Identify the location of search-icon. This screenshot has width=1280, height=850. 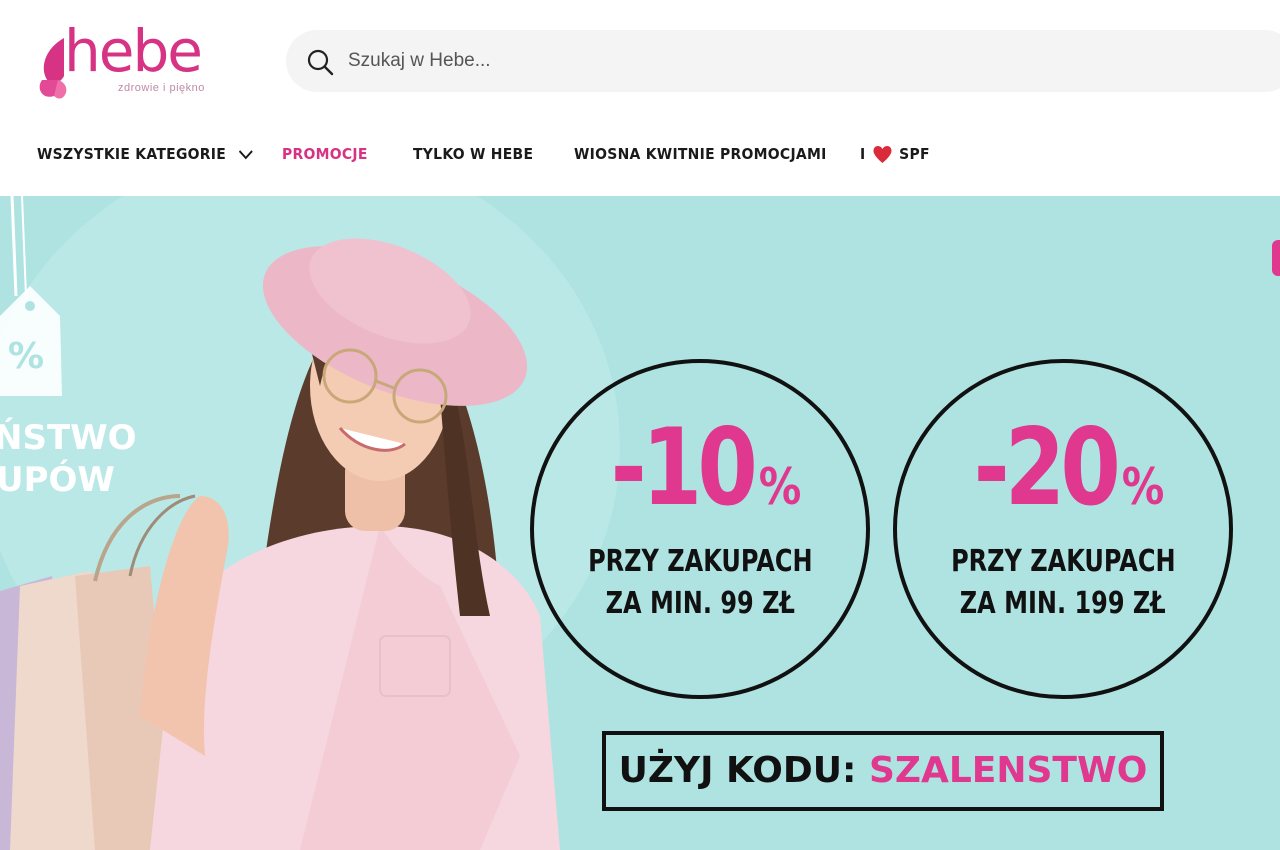
(320, 62).